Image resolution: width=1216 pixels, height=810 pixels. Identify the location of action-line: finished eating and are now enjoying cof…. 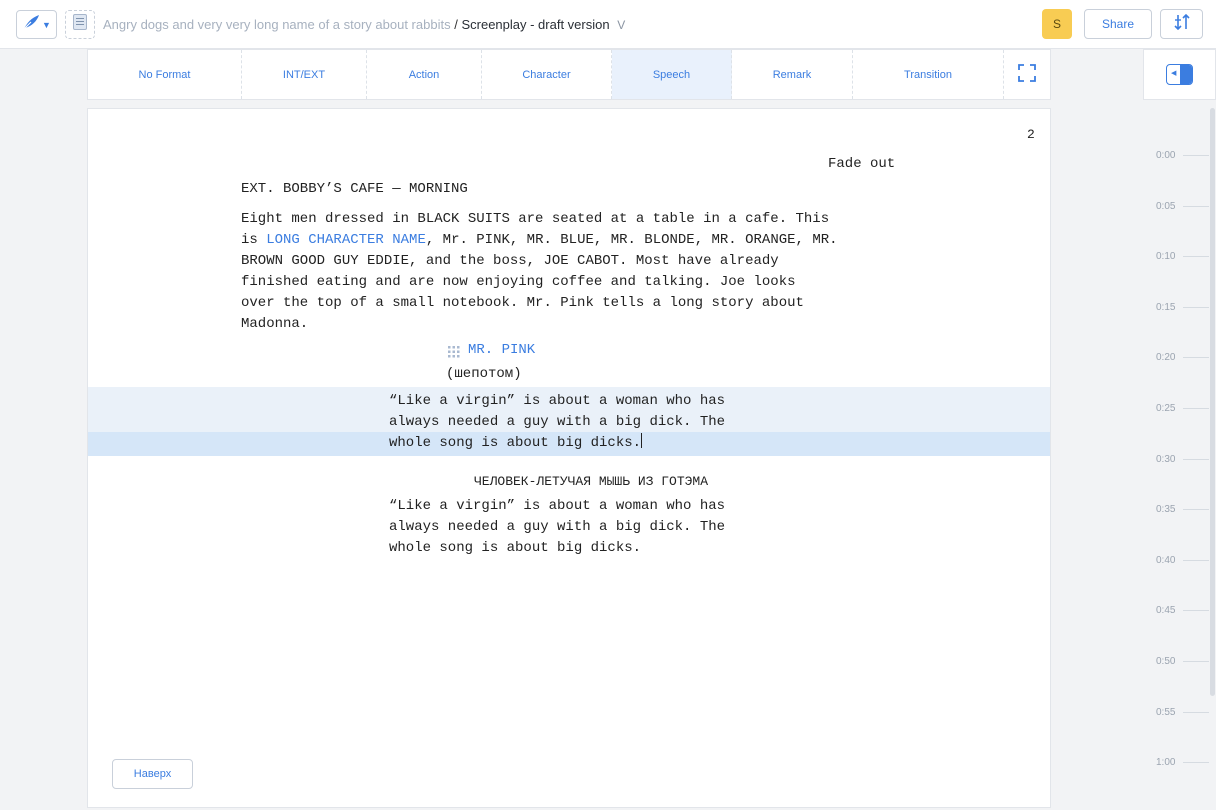
(518, 282).